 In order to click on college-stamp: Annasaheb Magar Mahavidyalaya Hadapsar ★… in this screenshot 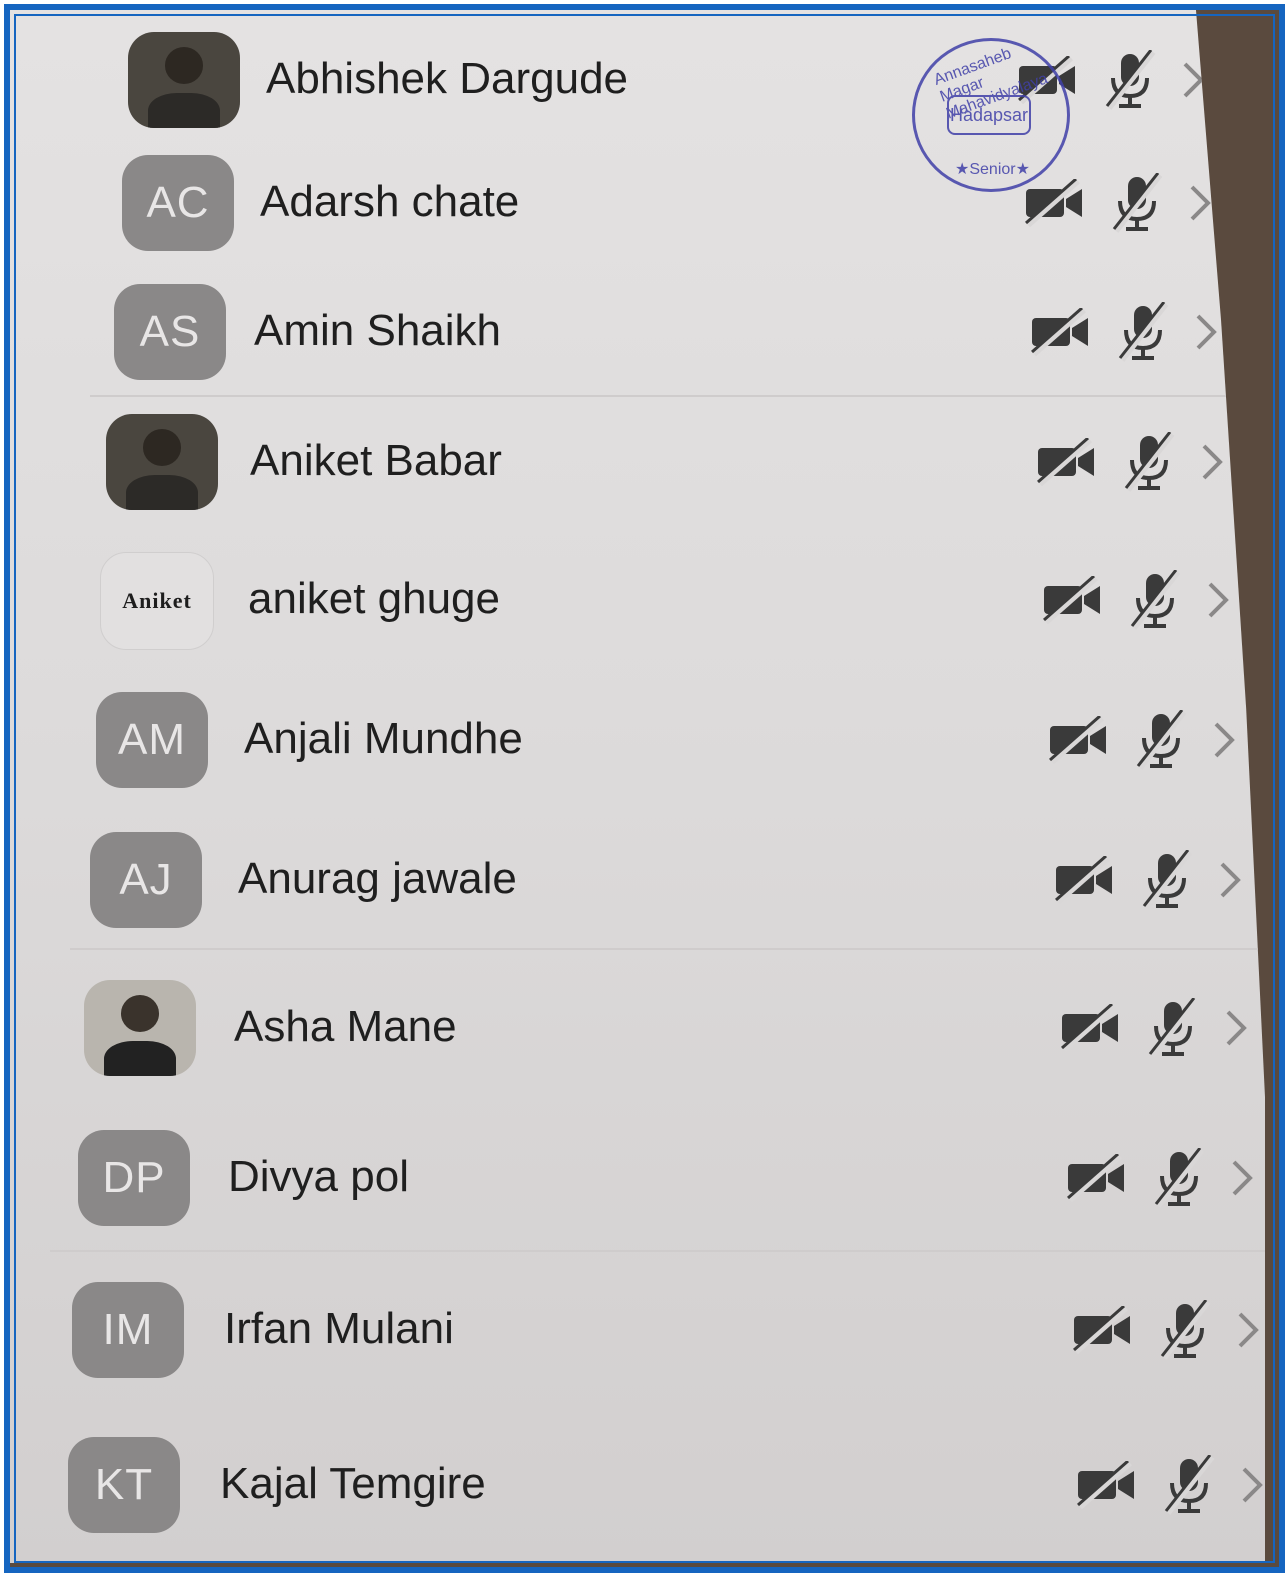, I will do `click(991, 115)`.